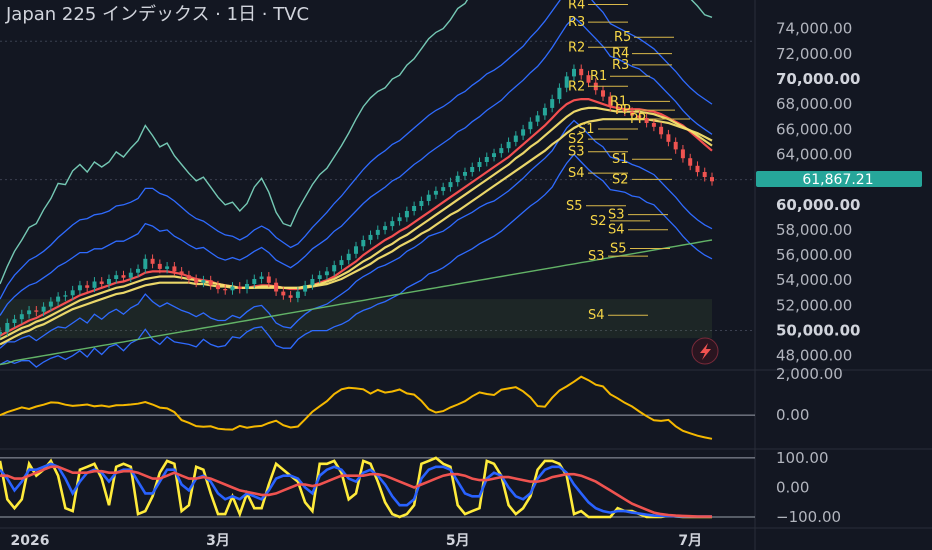 The image size is (932, 550). What do you see at coordinates (30, 541) in the screenshot?
I see `x-tick-label: 2026` at bounding box center [30, 541].